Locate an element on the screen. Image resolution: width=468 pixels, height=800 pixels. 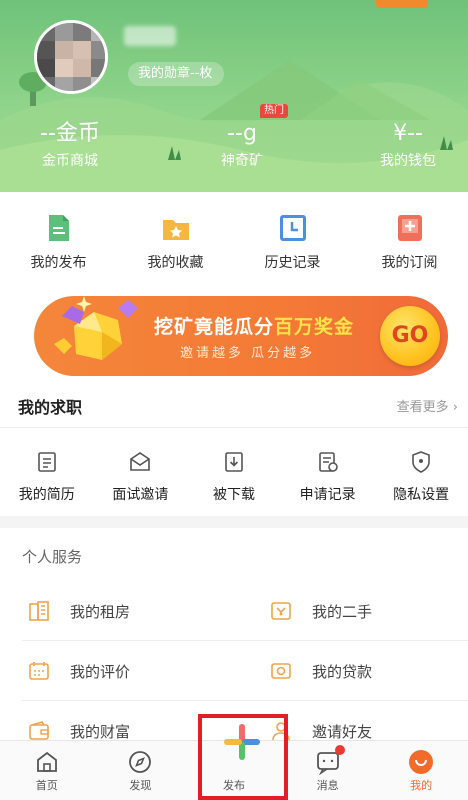
service-label: 我的评价 is located at coordinates (100, 671).